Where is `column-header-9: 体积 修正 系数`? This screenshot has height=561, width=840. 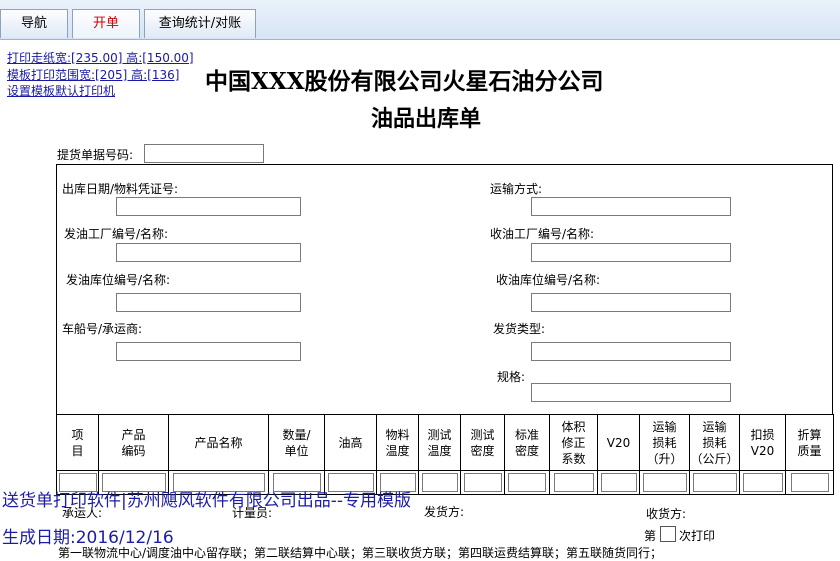 column-header-9: 体积 修正 系数 is located at coordinates (573, 442).